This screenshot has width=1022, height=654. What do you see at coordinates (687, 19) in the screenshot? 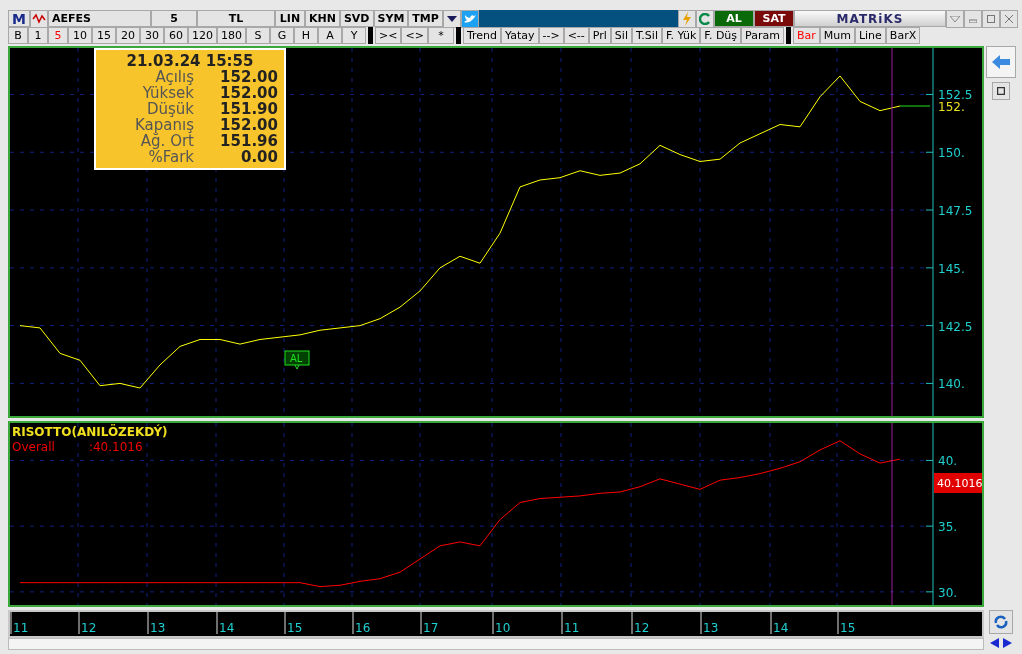
I see `lightning-icon` at bounding box center [687, 19].